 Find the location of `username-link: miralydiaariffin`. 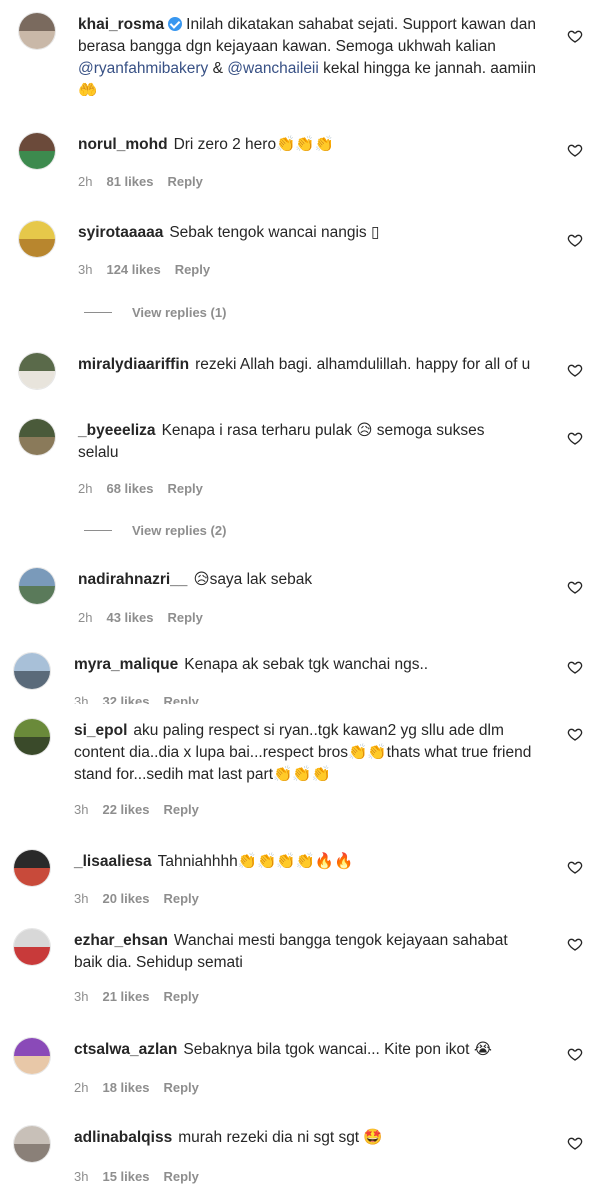

username-link: miralydiaariffin is located at coordinates (133, 364).